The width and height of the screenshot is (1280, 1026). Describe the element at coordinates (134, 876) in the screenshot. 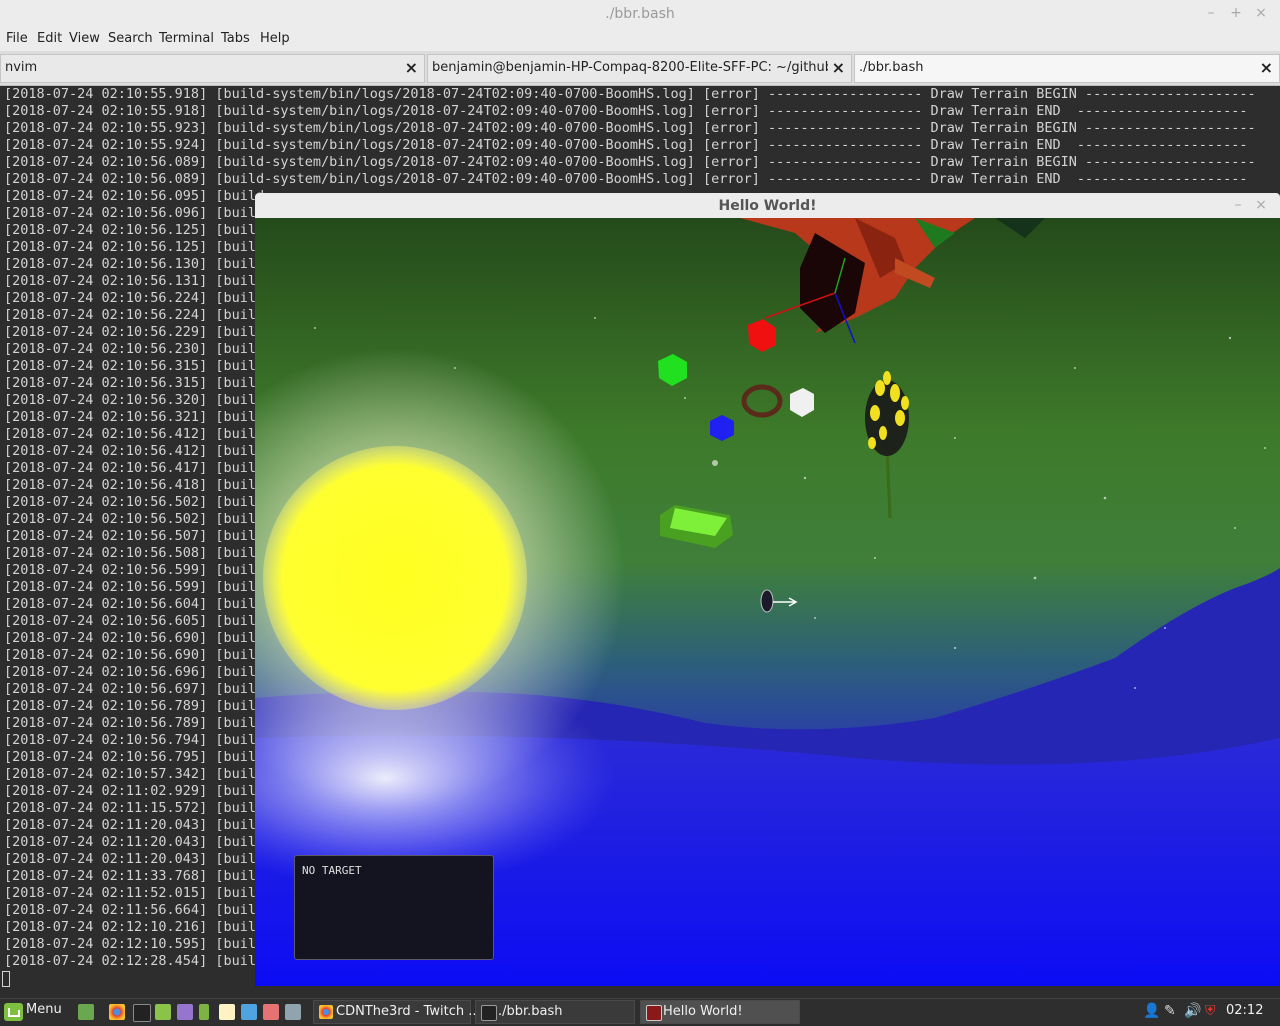

I see `log-line: [2018-07-24 02:11:33.768] [build` at that location.